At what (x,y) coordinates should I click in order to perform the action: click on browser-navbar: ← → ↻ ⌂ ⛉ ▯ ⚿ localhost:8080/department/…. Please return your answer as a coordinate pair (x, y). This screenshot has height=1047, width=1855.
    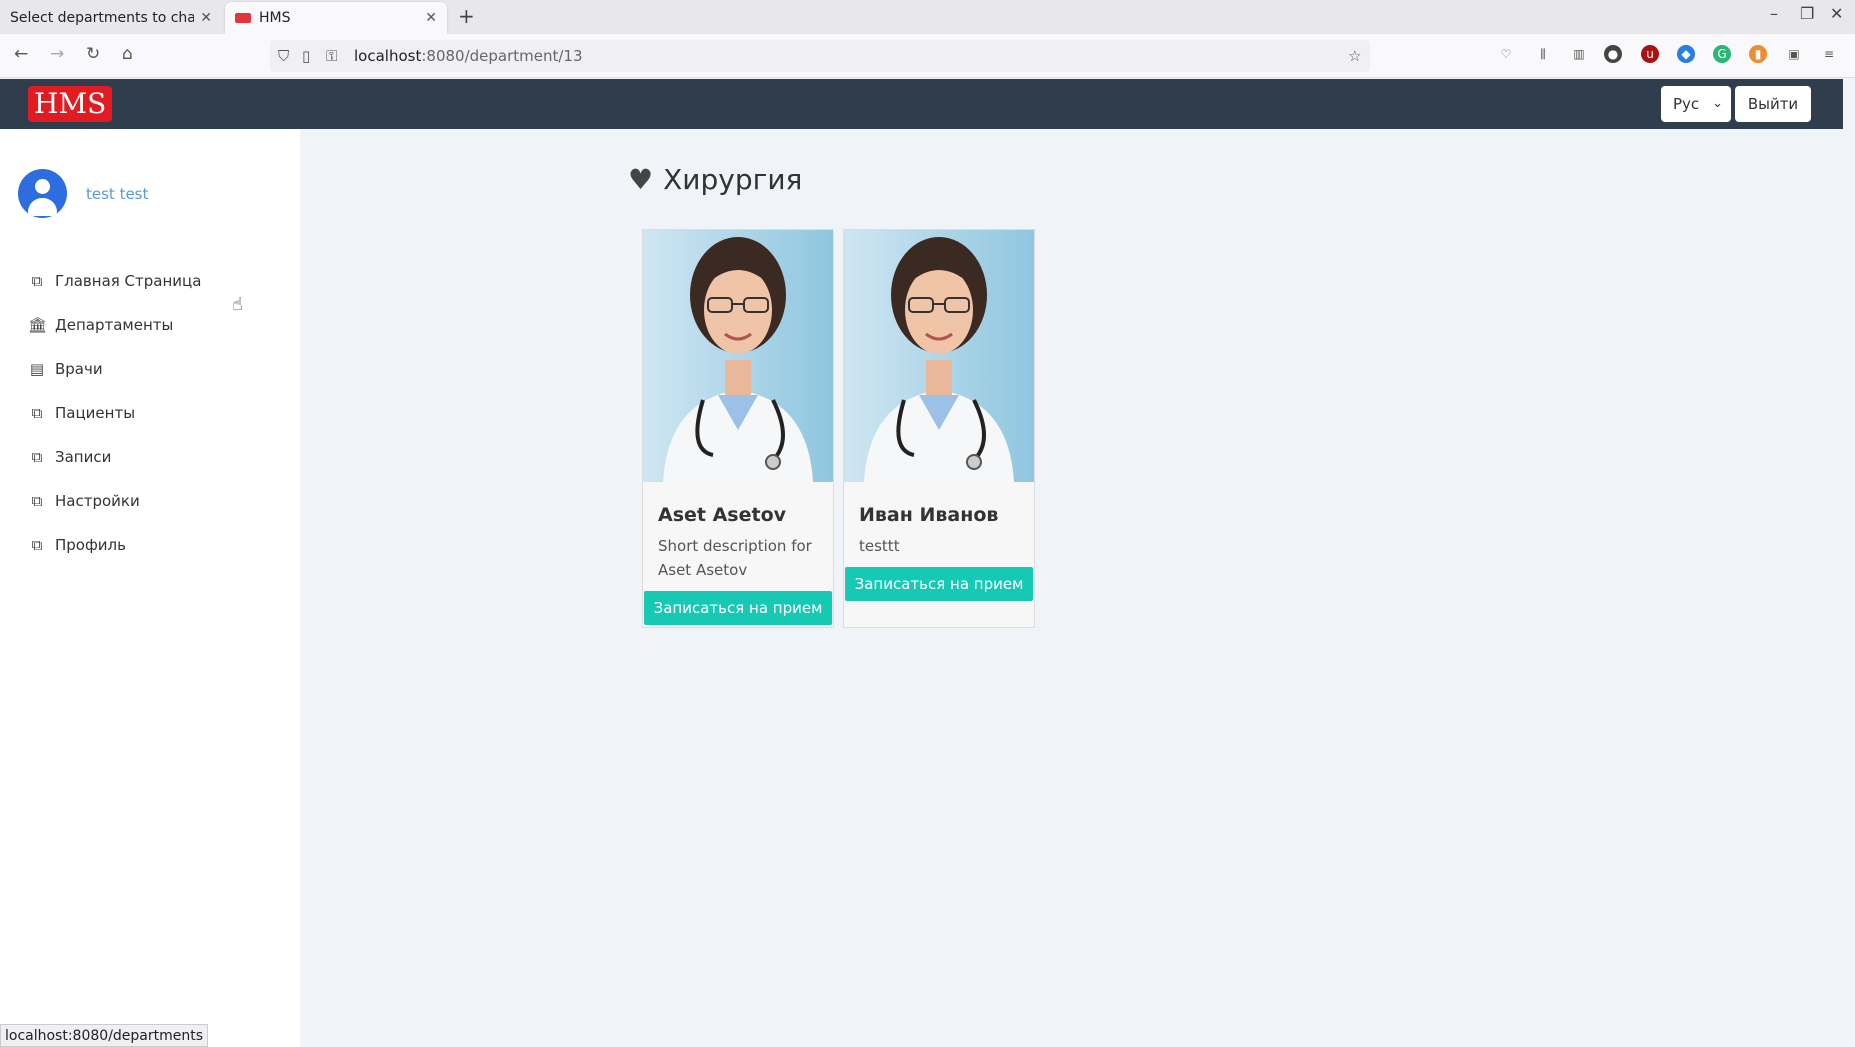
    Looking at the image, I should click on (927, 56).